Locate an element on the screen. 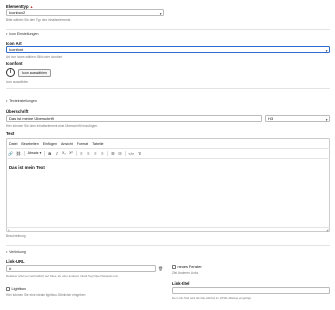  iconfont-label: Iconfont is located at coordinates (14, 63).